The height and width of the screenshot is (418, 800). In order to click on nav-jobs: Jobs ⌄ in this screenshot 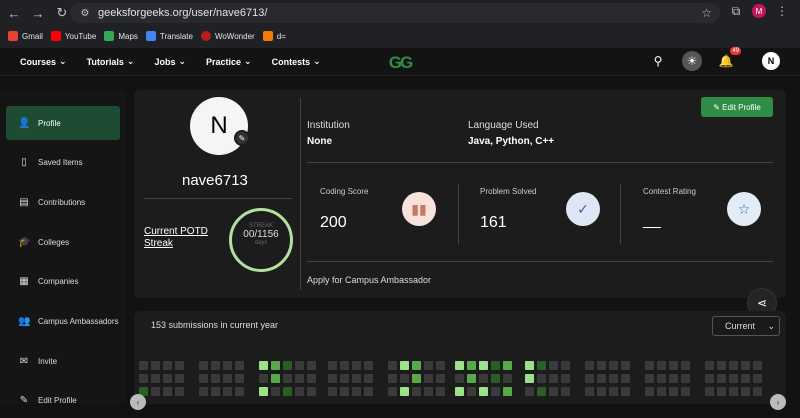, I will do `click(170, 61)`.